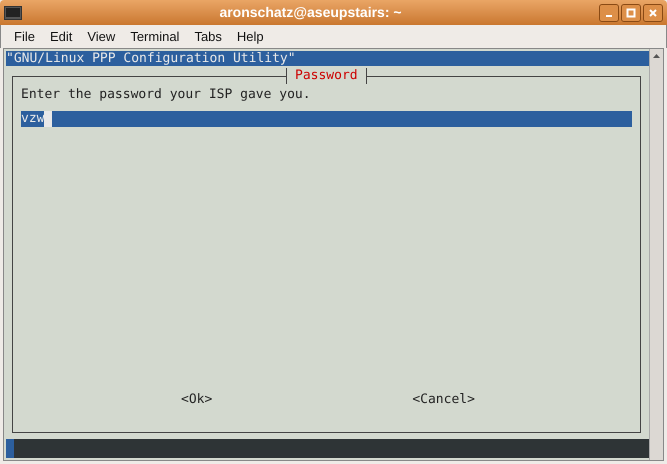  I want to click on cancel-button: <Cancel>, so click(443, 400).